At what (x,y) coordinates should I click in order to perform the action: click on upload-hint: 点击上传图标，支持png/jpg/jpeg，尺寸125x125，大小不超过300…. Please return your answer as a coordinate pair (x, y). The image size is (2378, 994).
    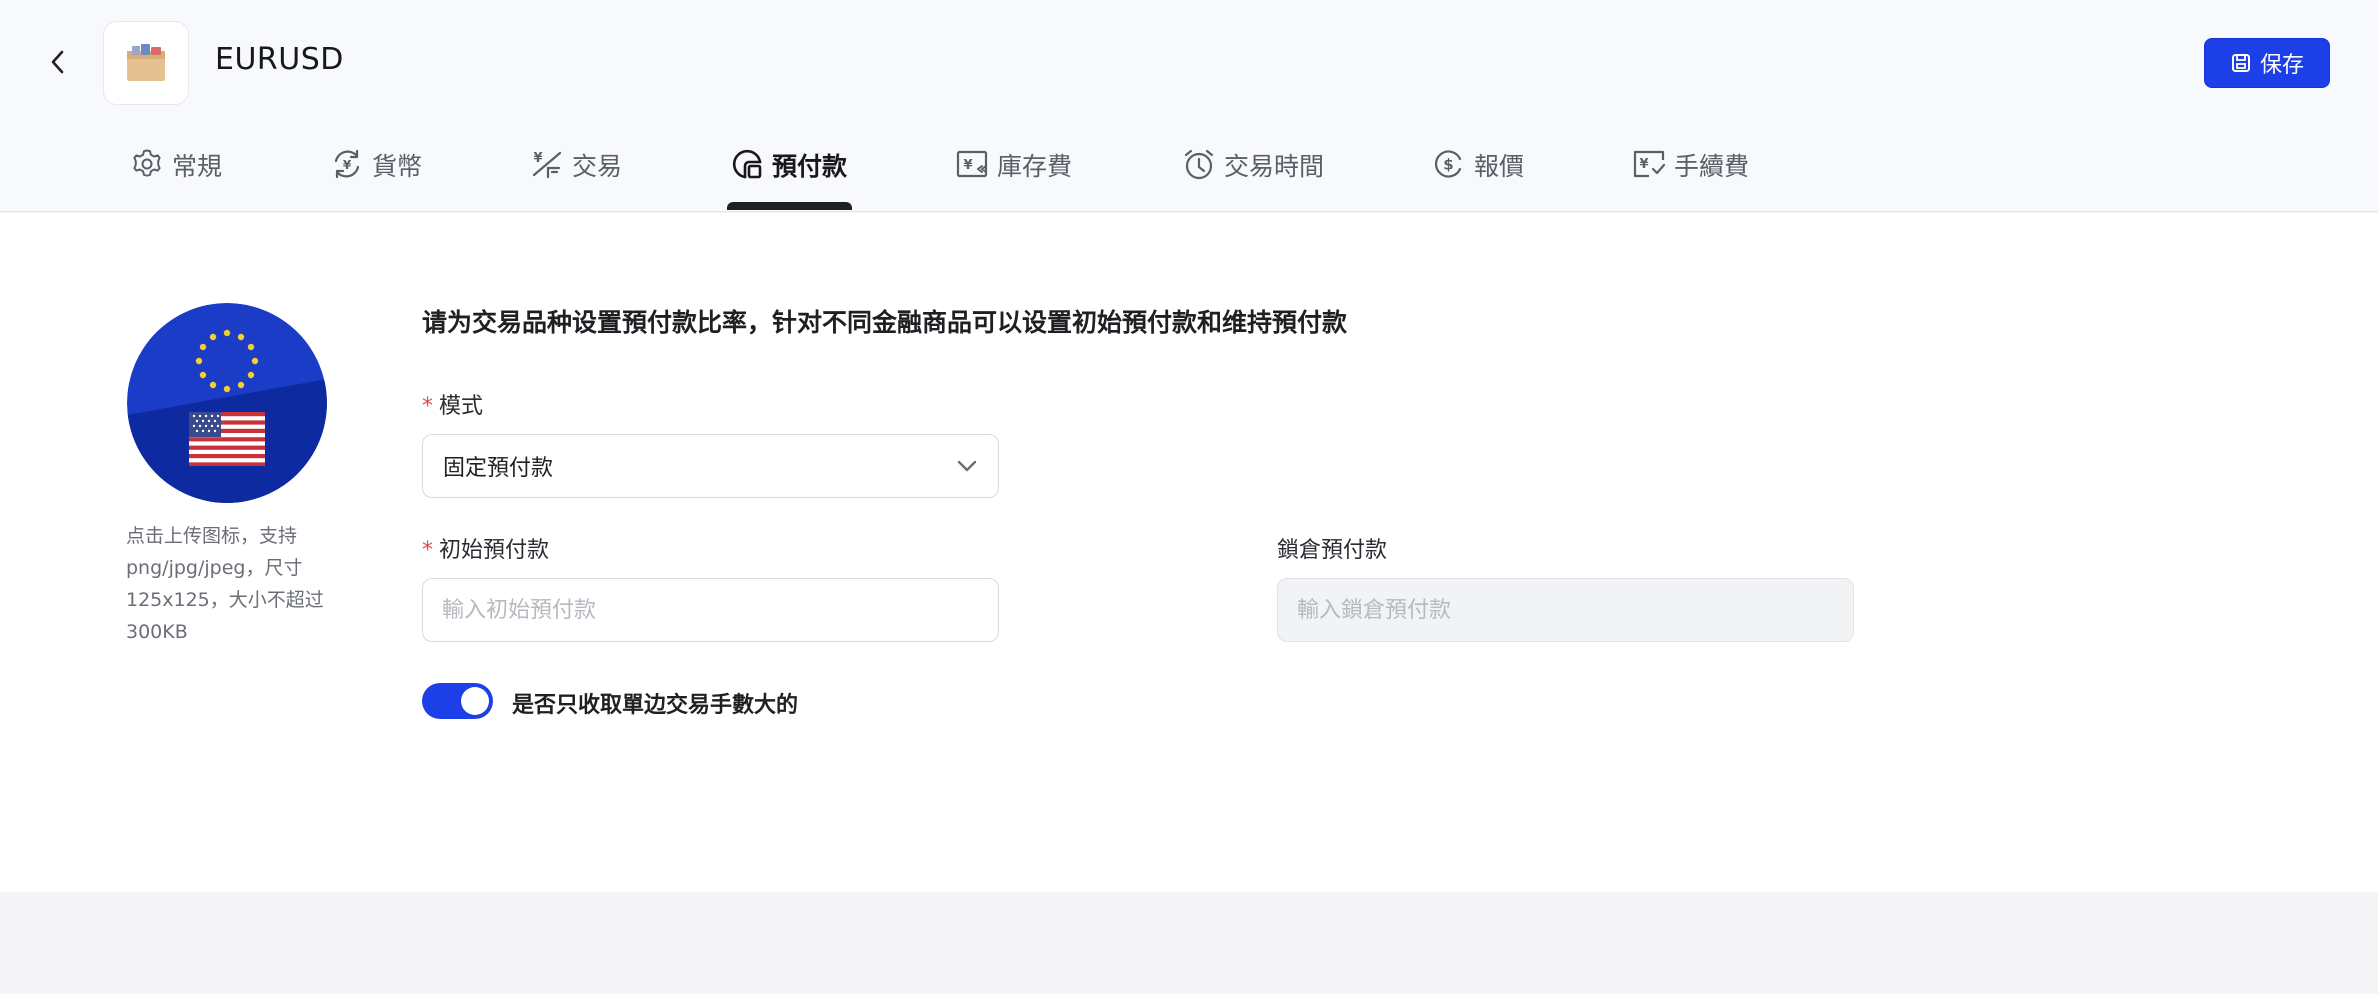
    Looking at the image, I should click on (225, 584).